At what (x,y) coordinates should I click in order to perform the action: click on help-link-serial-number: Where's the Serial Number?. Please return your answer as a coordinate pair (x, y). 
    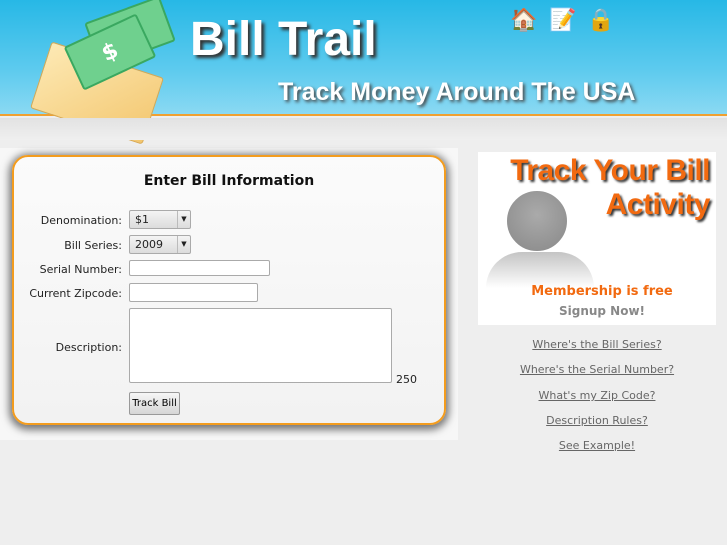
    Looking at the image, I should click on (597, 369).